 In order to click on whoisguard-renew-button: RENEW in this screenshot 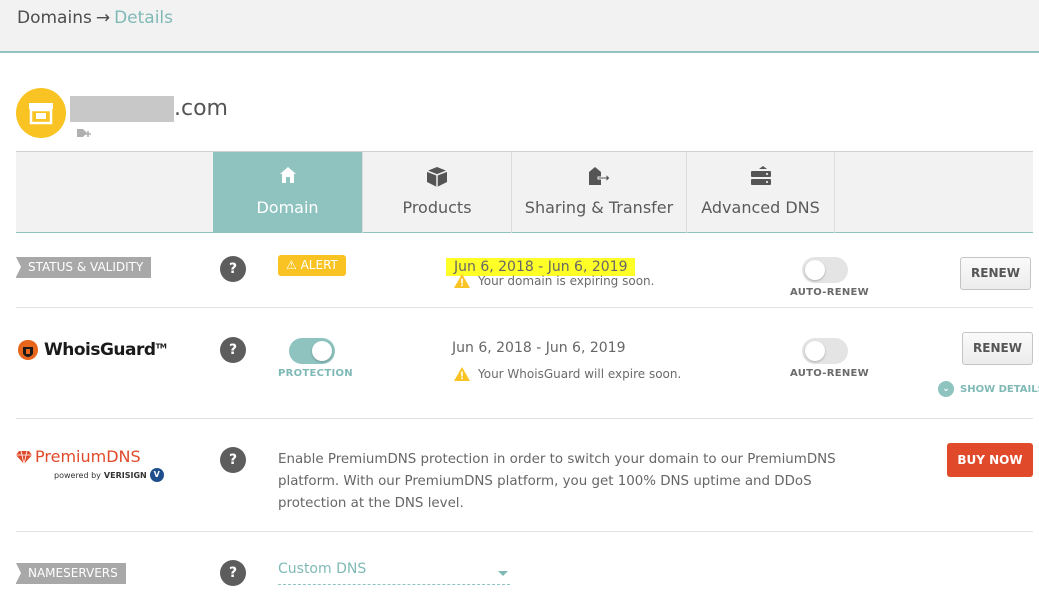, I will do `click(997, 348)`.